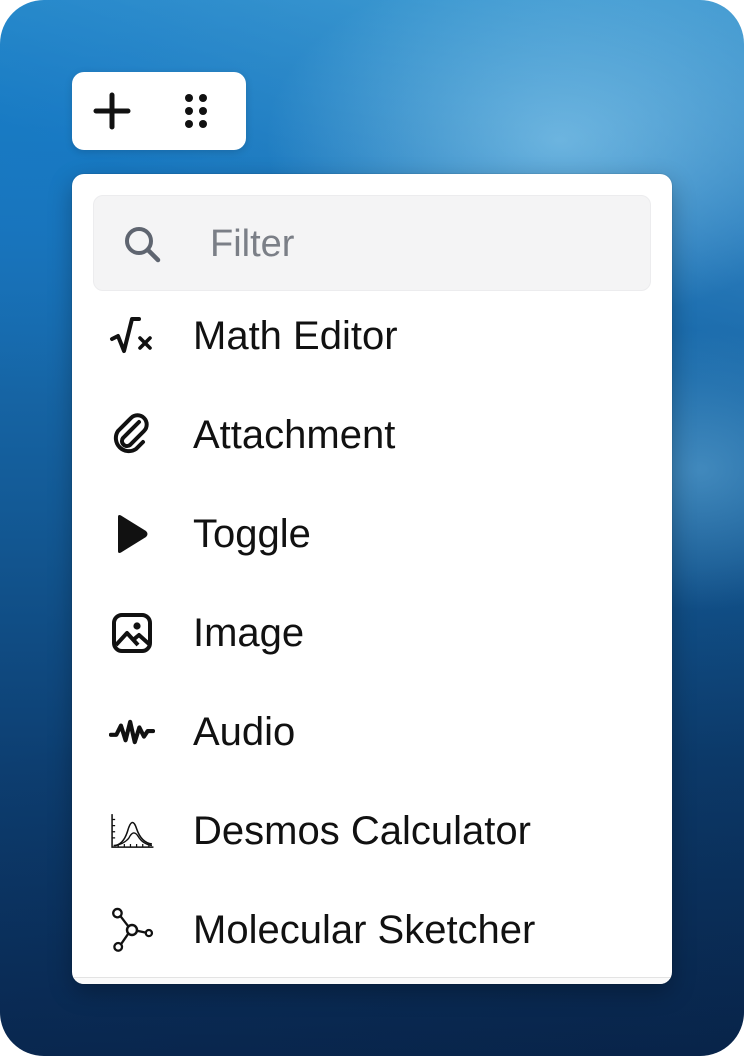 Image resolution: width=744 pixels, height=1056 pixels. What do you see at coordinates (294, 435) in the screenshot?
I see `menu-item-label: Attachment` at bounding box center [294, 435].